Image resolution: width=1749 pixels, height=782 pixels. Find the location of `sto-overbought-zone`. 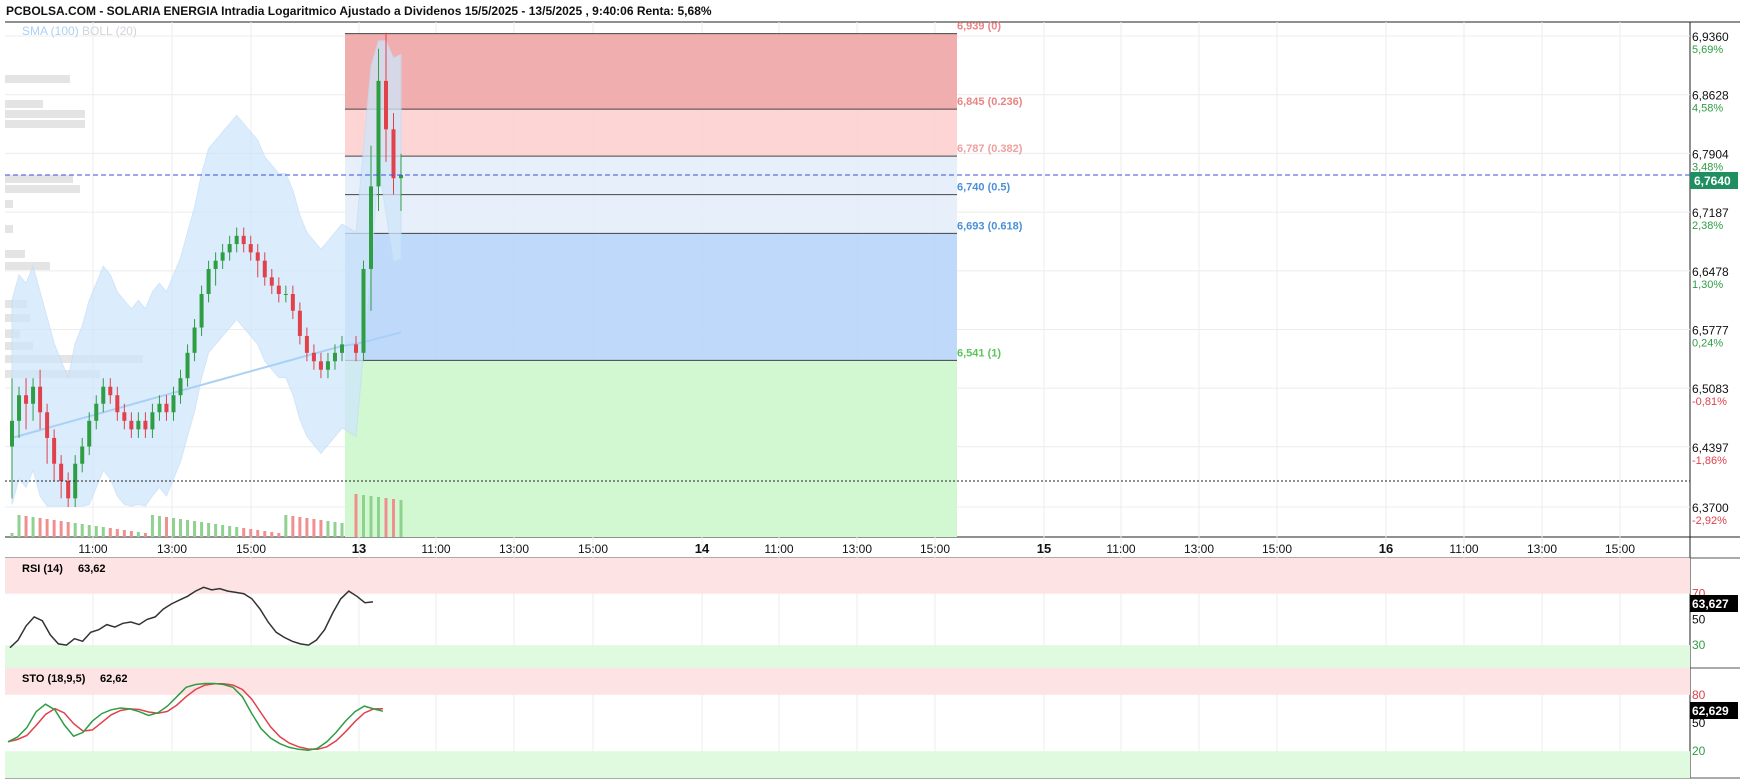

sto-overbought-zone is located at coordinates (847, 681).